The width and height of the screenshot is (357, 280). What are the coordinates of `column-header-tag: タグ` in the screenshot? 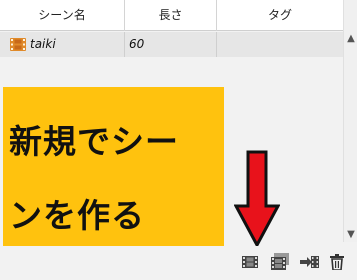 It's located at (280, 15).